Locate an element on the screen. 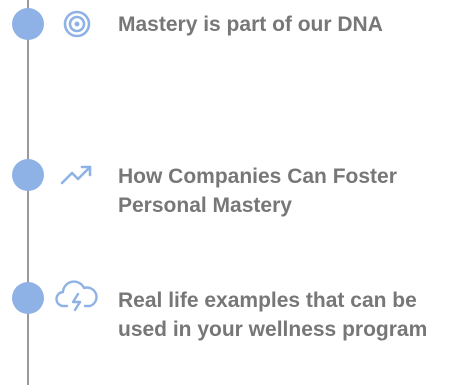 Image resolution: width=453 pixels, height=385 pixels. target-icon is located at coordinates (77, 24).